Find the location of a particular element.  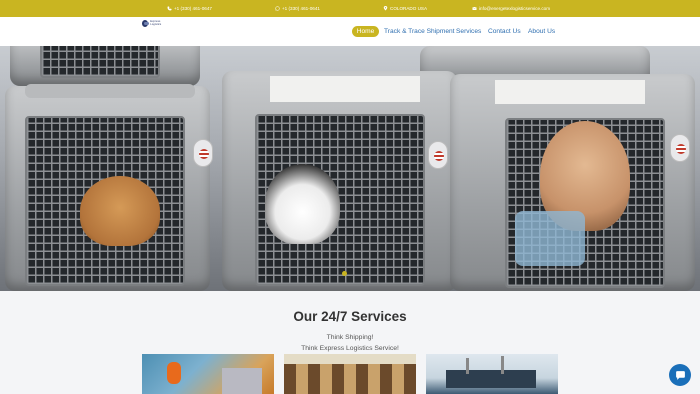

phone-icon is located at coordinates (169, 8).